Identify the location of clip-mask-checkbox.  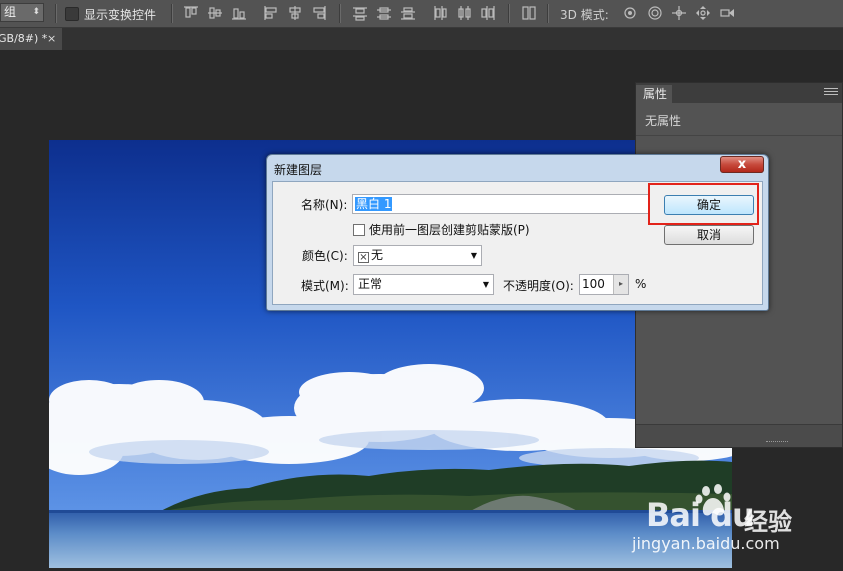
(359, 230).